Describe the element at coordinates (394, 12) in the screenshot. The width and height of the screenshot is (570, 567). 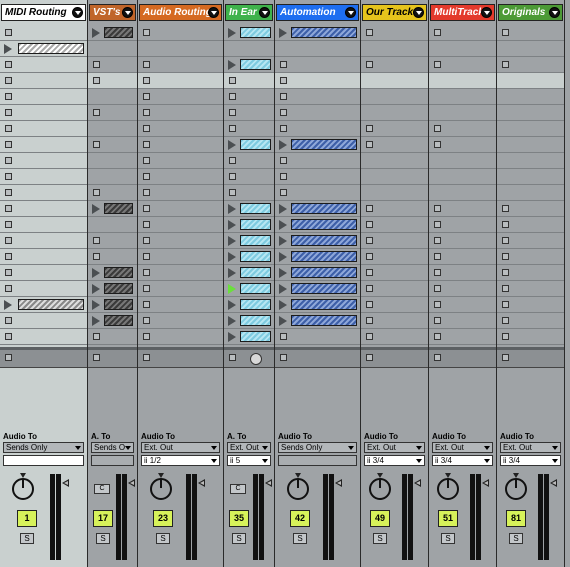
I see `track-header-our-tracks: Our Tracks` at that location.